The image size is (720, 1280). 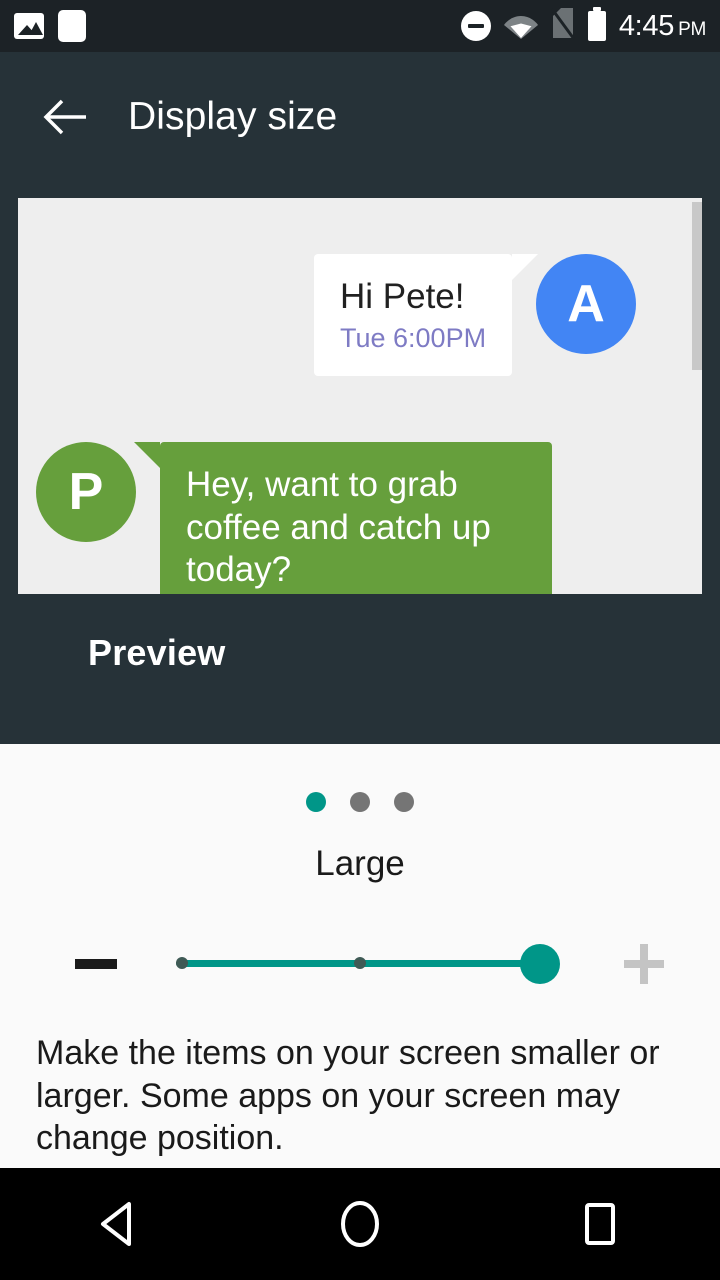 What do you see at coordinates (368, 964) in the screenshot?
I see `display-size-slider` at bounding box center [368, 964].